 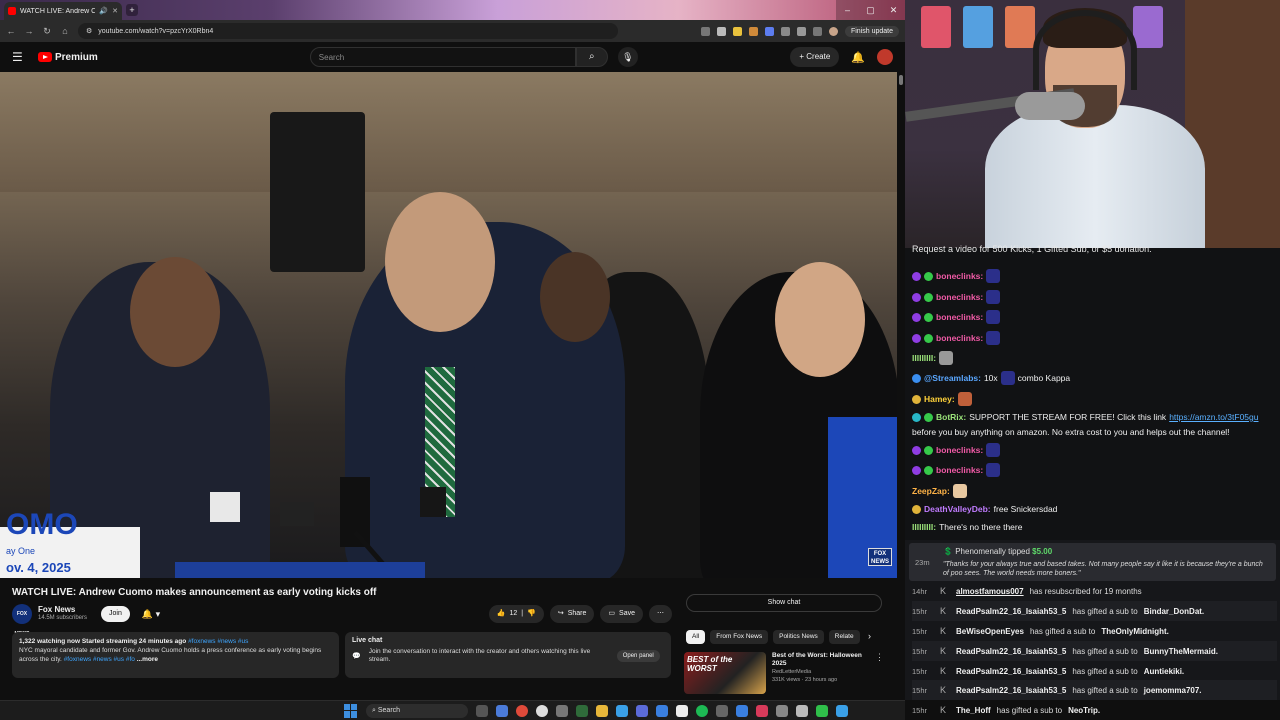 I want to click on chat-username: Hamey:, so click(x=939, y=399).